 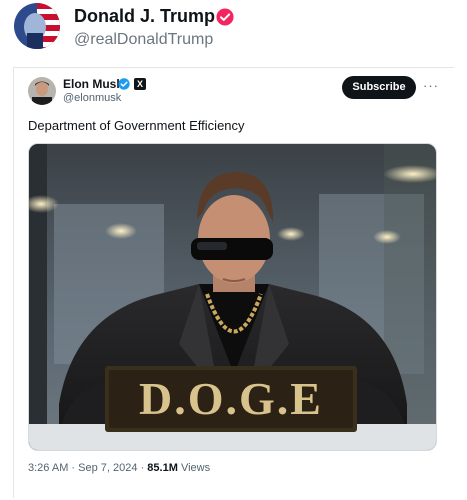 What do you see at coordinates (42, 91) in the screenshot?
I see `avatar-elon` at bounding box center [42, 91].